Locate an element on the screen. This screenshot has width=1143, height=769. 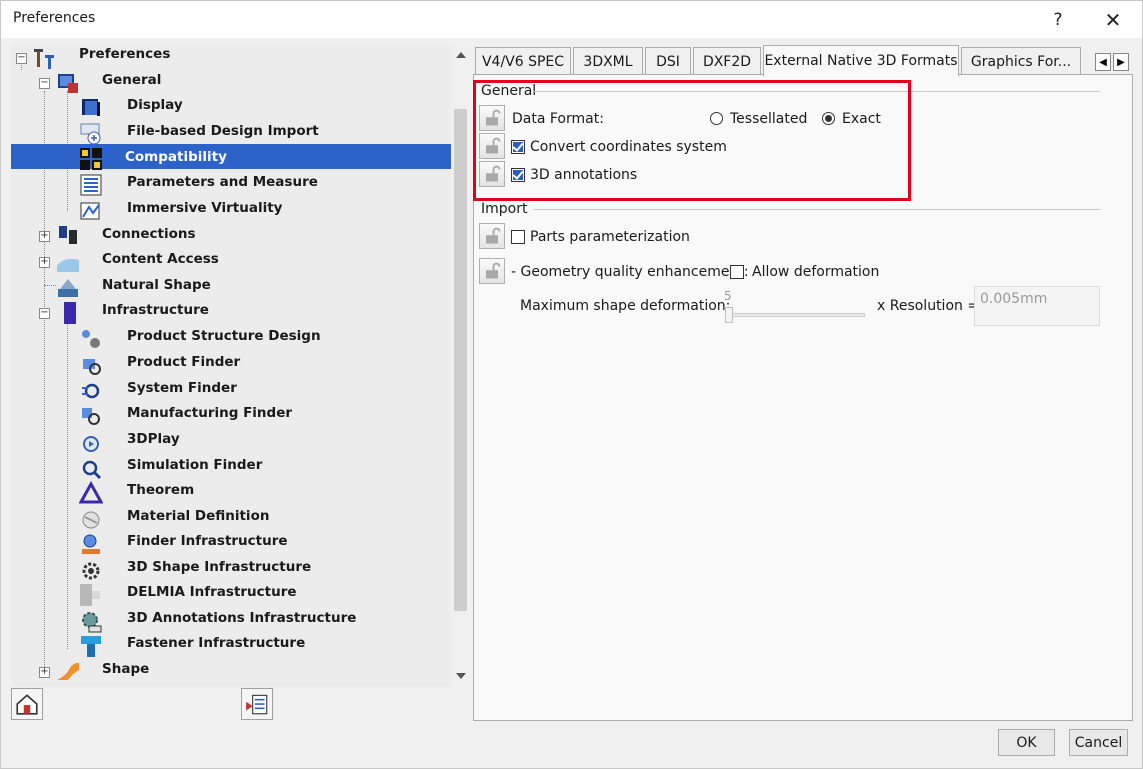
close-button: ✕ is located at coordinates (1113, 19).